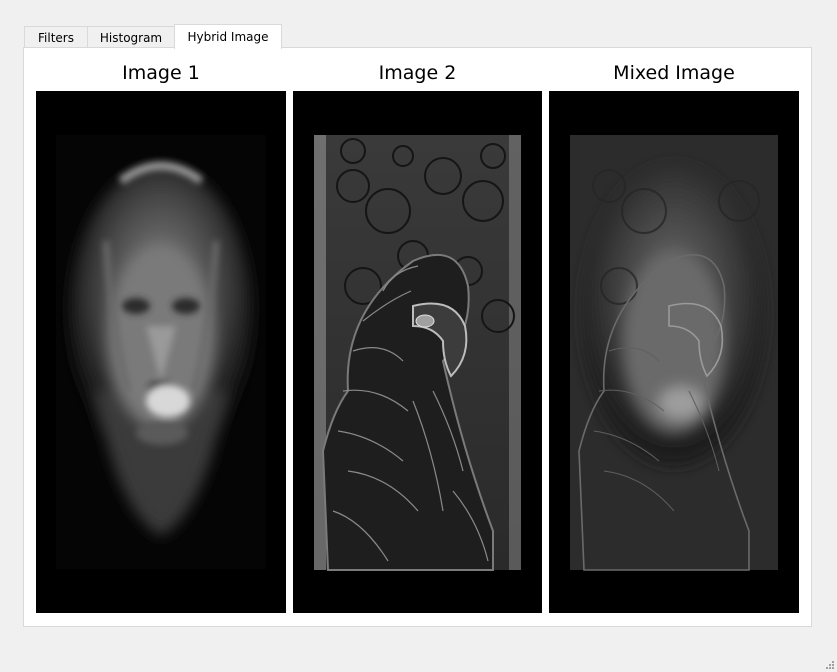 The width and height of the screenshot is (837, 672). Describe the element at coordinates (674, 73) in the screenshot. I see `mixed-image-title: Mixed Image` at that location.